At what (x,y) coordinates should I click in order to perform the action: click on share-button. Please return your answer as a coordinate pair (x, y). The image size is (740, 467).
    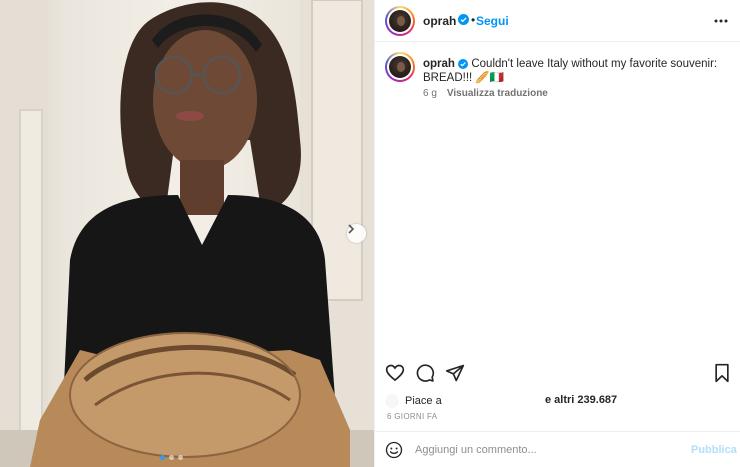
    Looking at the image, I should click on (455, 374).